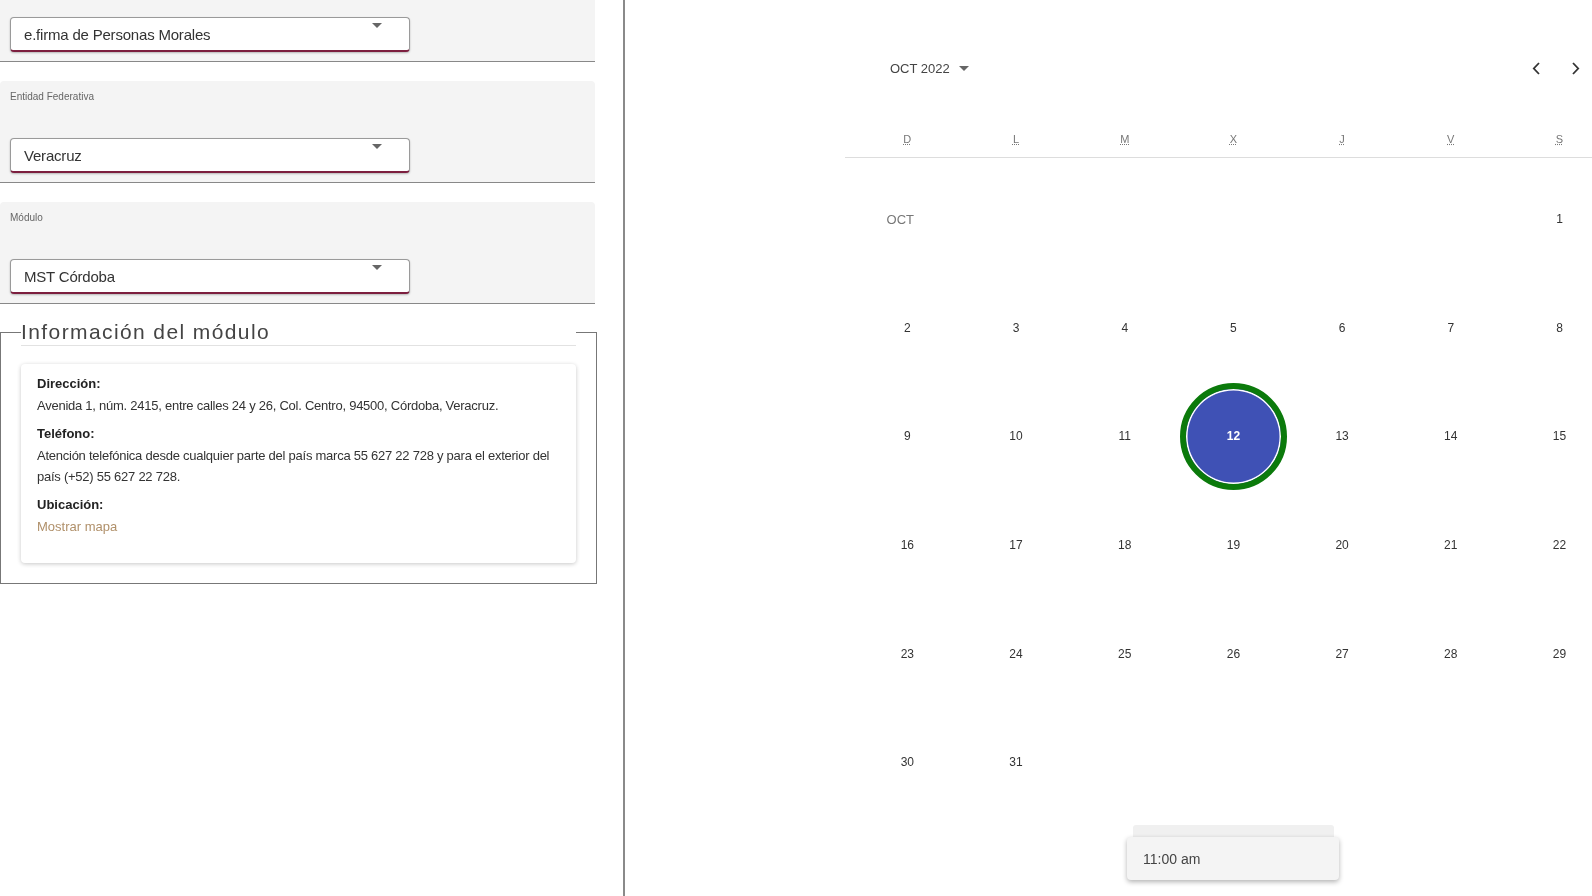  What do you see at coordinates (52, 97) in the screenshot?
I see `field-label: Entidad Federativa` at bounding box center [52, 97].